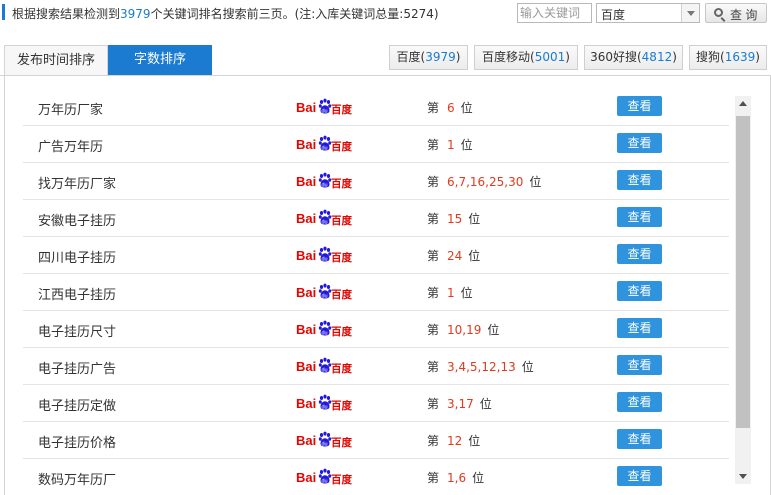  I want to click on scrollbar, so click(743, 290).